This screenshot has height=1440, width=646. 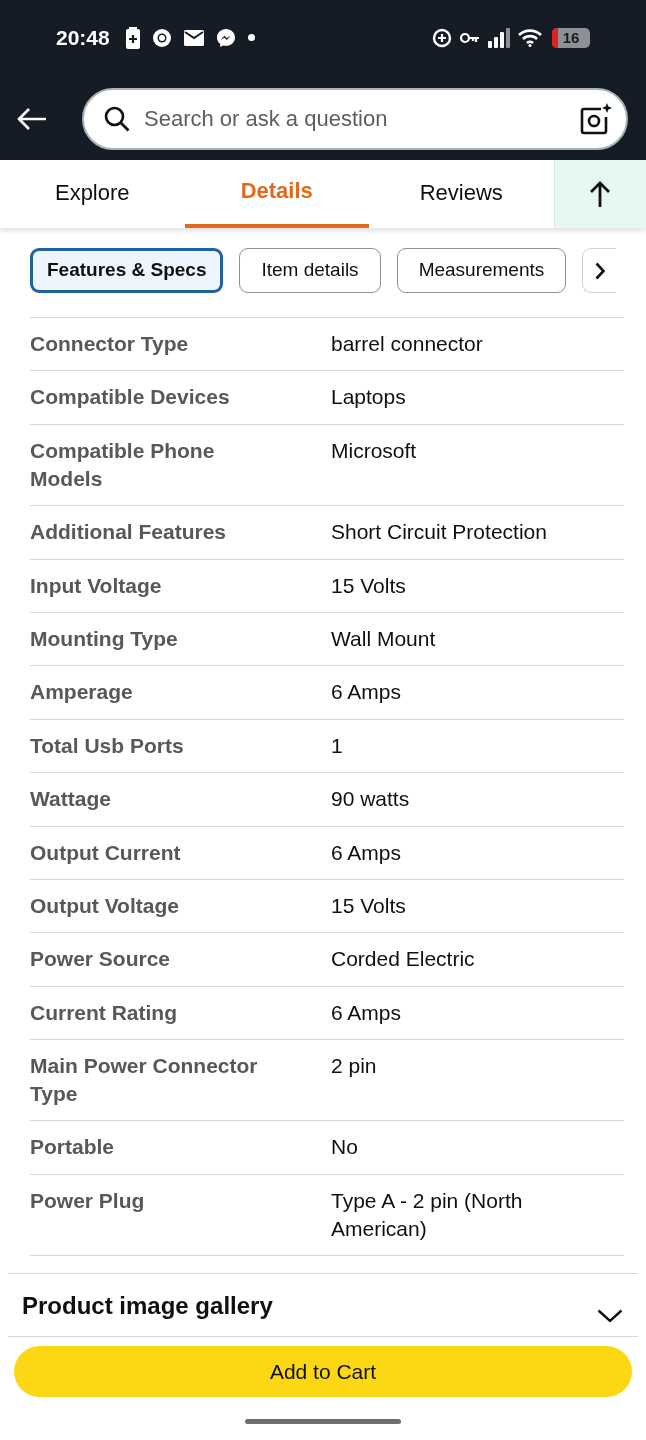 I want to click on spec-name: Amperage, so click(x=81, y=692).